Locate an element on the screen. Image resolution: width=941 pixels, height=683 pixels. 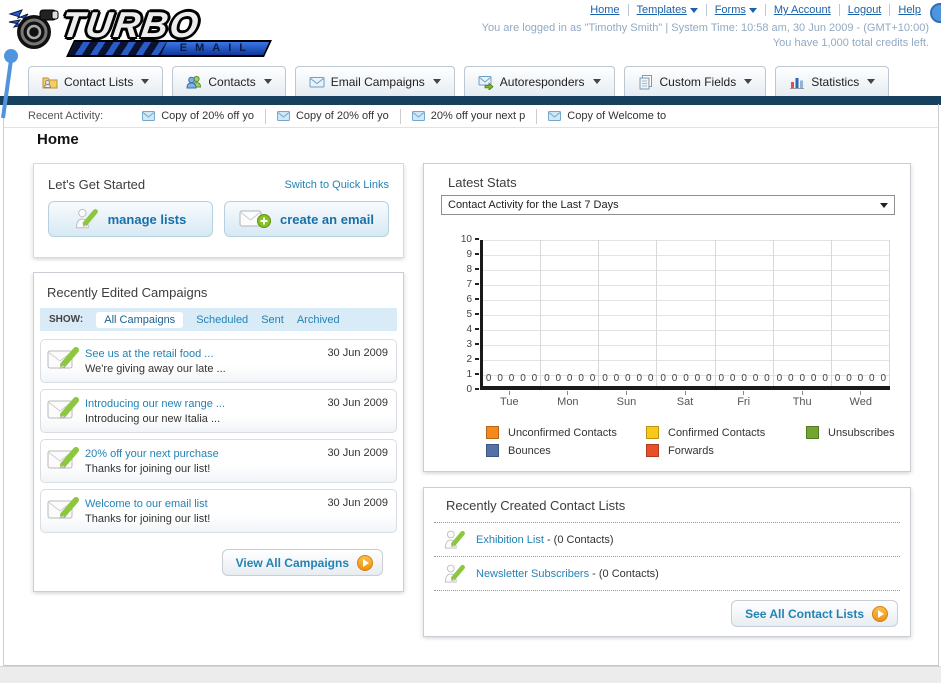
campaign-link: 20% off your next purchase is located at coordinates (152, 454).